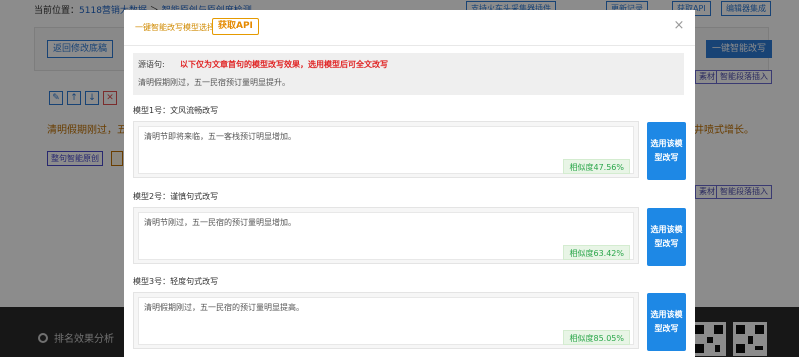 The height and width of the screenshot is (357, 799). I want to click on model-2-select-button: 选用该模型改写, so click(666, 237).